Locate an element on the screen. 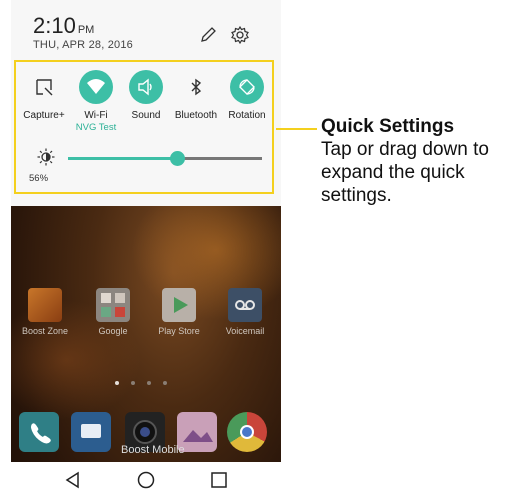 This screenshot has height=497, width=516. sound-icon is located at coordinates (146, 87).